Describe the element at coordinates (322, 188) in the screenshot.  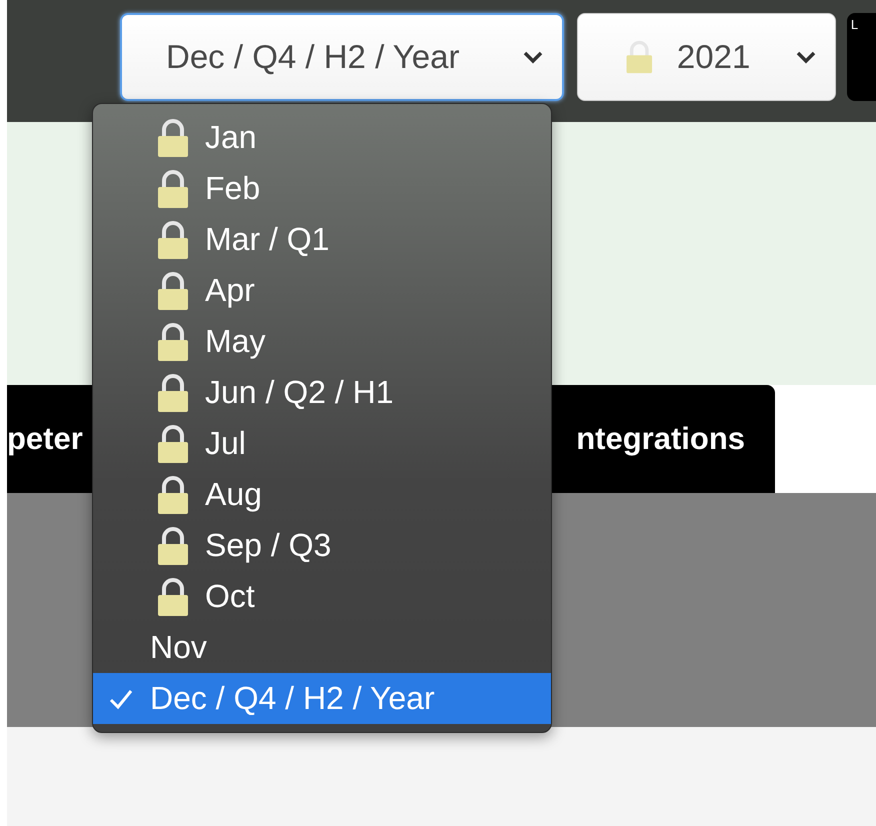
I see `menu-item: Feb` at that location.